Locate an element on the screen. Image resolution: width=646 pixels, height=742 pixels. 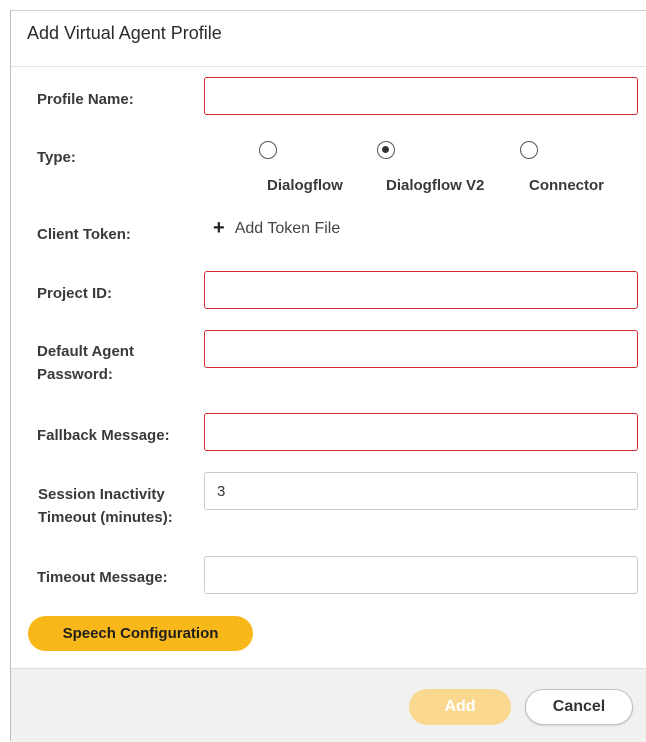
radio-connector is located at coordinates (529, 150).